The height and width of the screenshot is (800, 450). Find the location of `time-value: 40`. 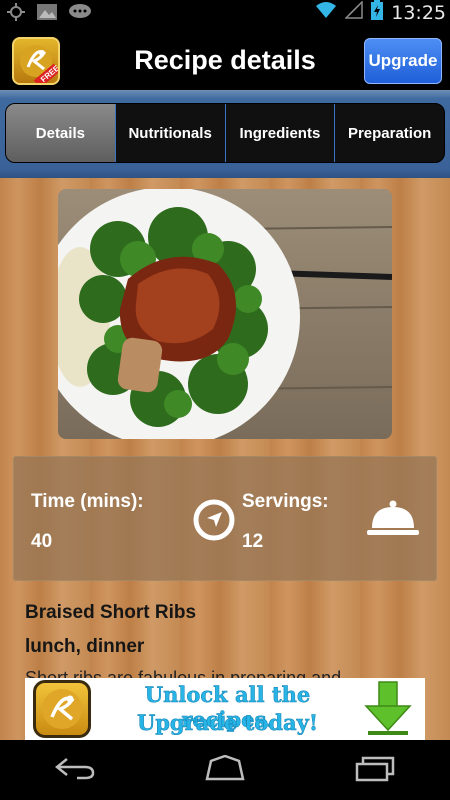

time-value: 40 is located at coordinates (42, 541).